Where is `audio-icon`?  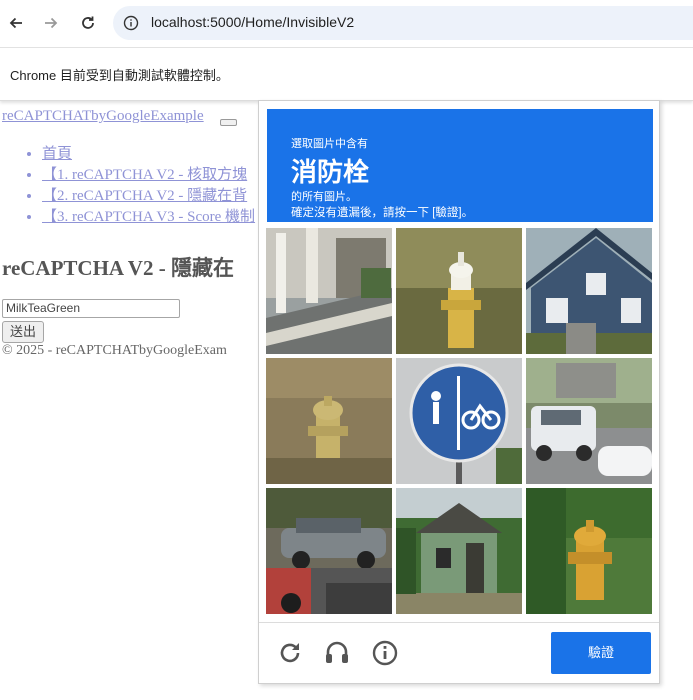
audio-icon is located at coordinates (337, 653).